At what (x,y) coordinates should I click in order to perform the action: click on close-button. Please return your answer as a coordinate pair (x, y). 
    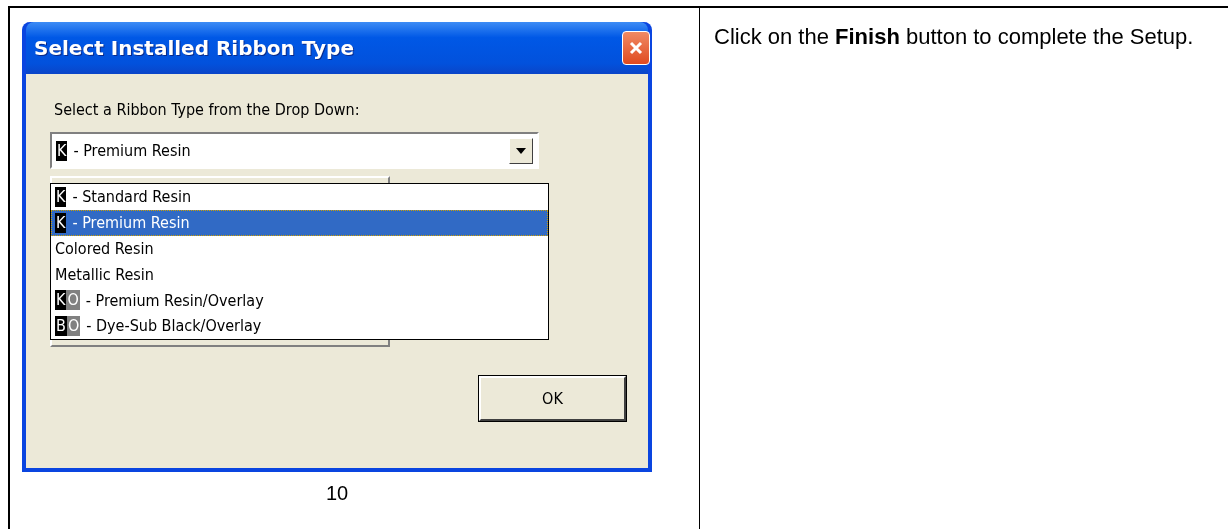
    Looking at the image, I should click on (636, 48).